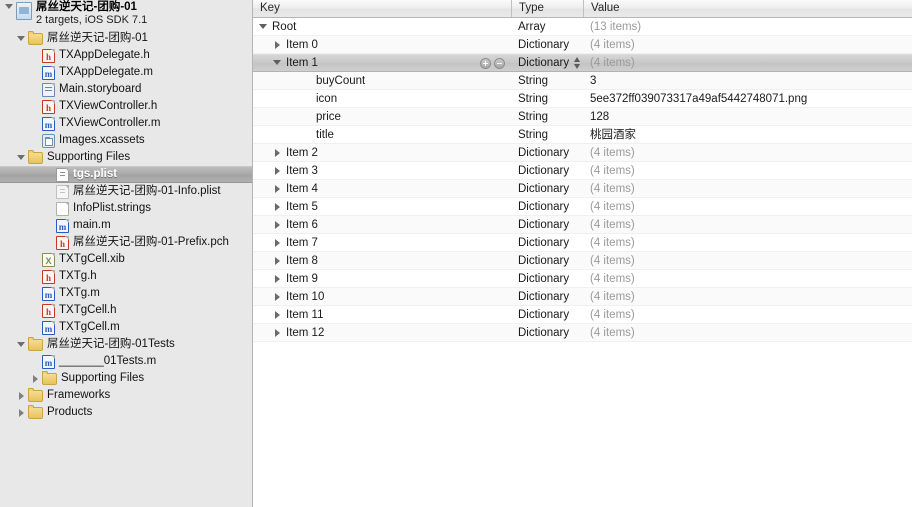 Image resolution: width=912 pixels, height=507 pixels. I want to click on plist-row: Item 12 Dictionary (4 items), so click(582, 333).